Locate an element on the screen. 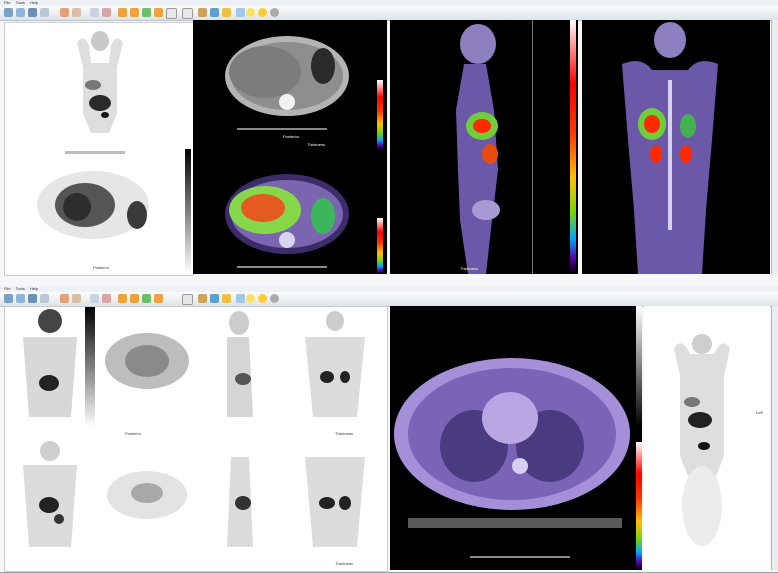  axial-fusion-slider is located at coordinates (282, 267).